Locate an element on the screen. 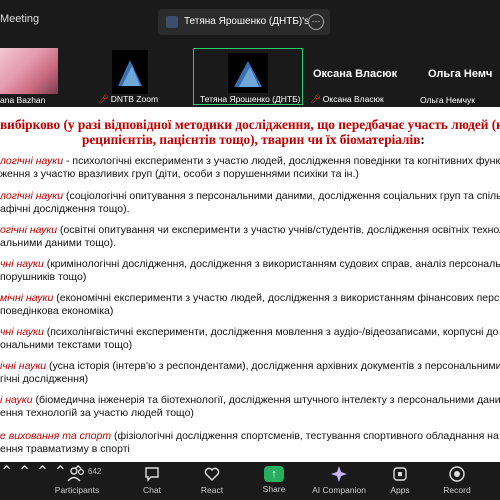 This screenshot has height=500, width=500. participants-button: 642 Participants is located at coordinates (77, 481).